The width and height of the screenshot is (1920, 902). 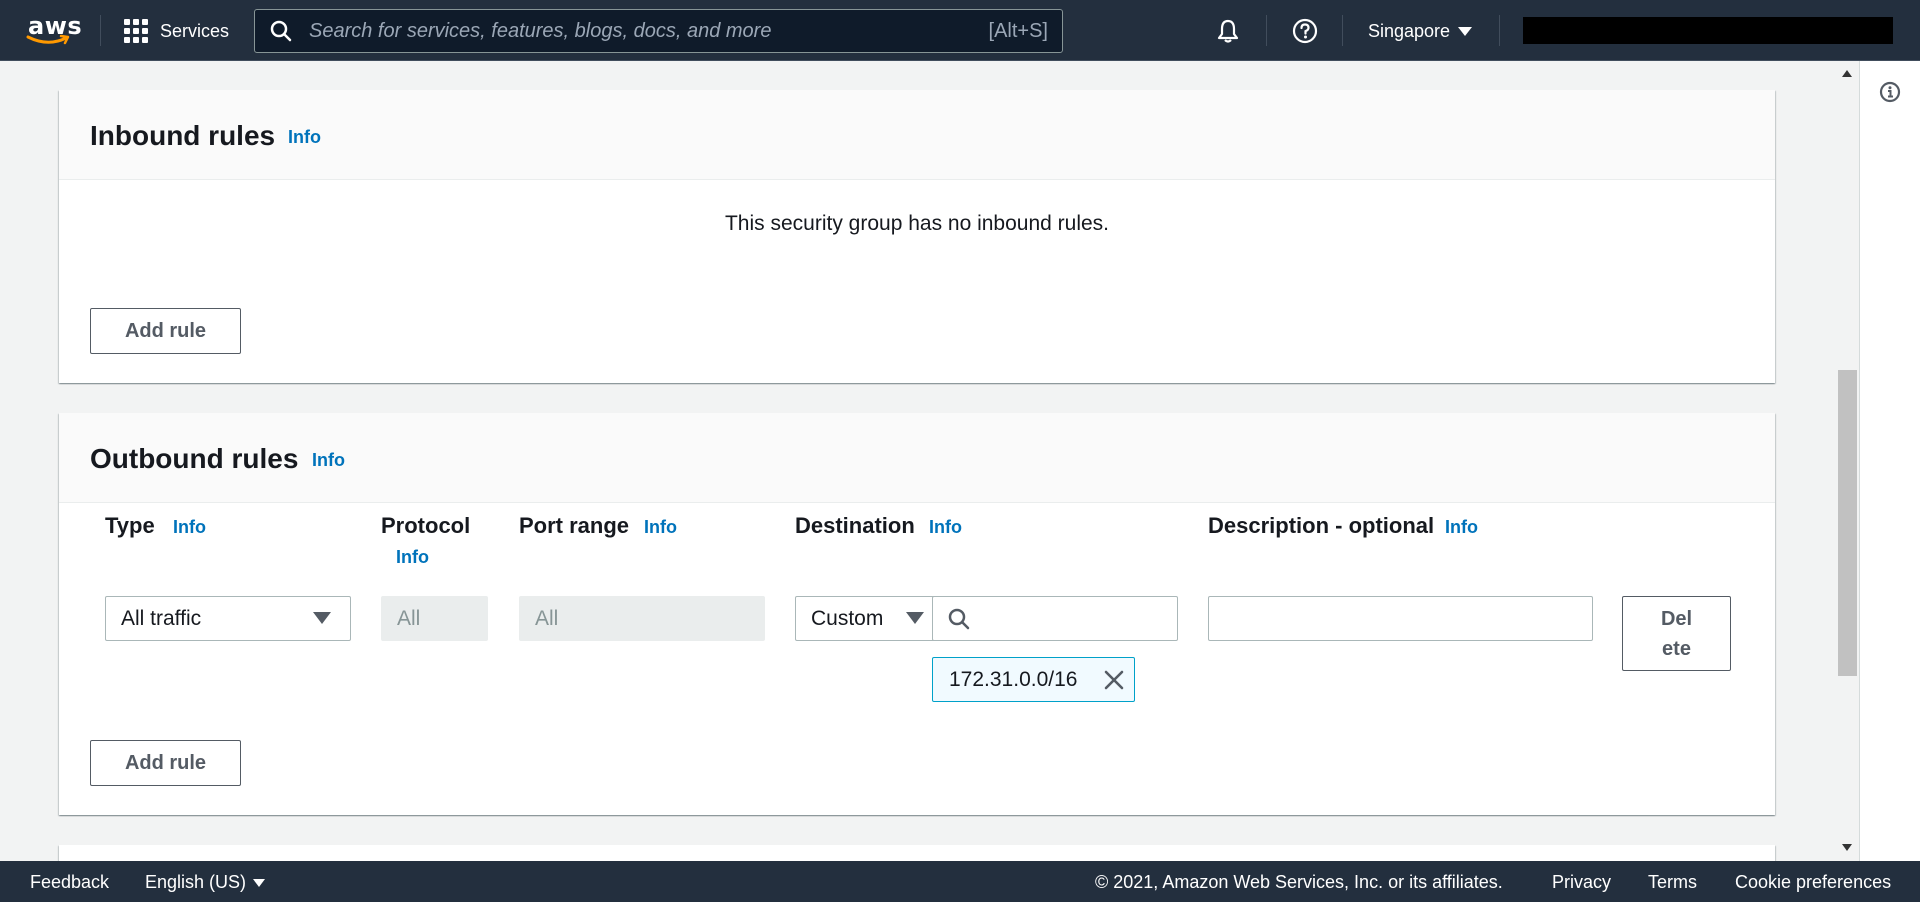 I want to click on rule-protocol-field: All, so click(x=434, y=618).